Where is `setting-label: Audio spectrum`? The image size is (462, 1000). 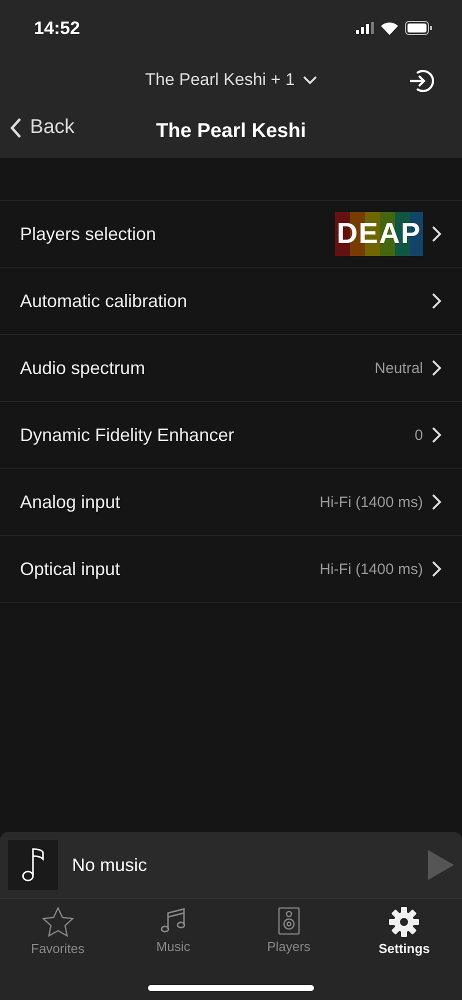
setting-label: Audio spectrum is located at coordinates (83, 368).